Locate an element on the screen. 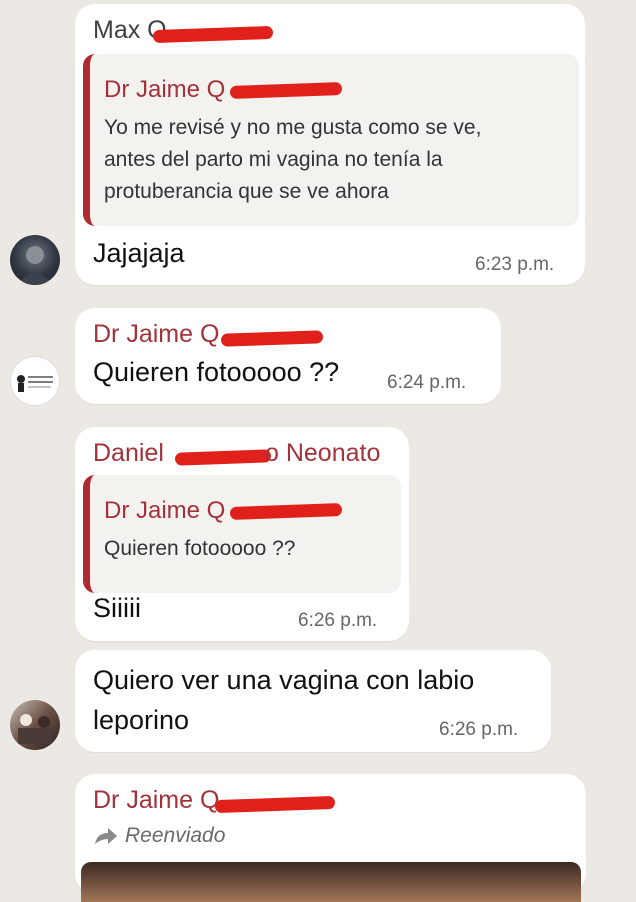 This screenshot has width=636, height=902. quoted-message: Dr Jaime Q Quieren fotooooo ?? is located at coordinates (242, 534).